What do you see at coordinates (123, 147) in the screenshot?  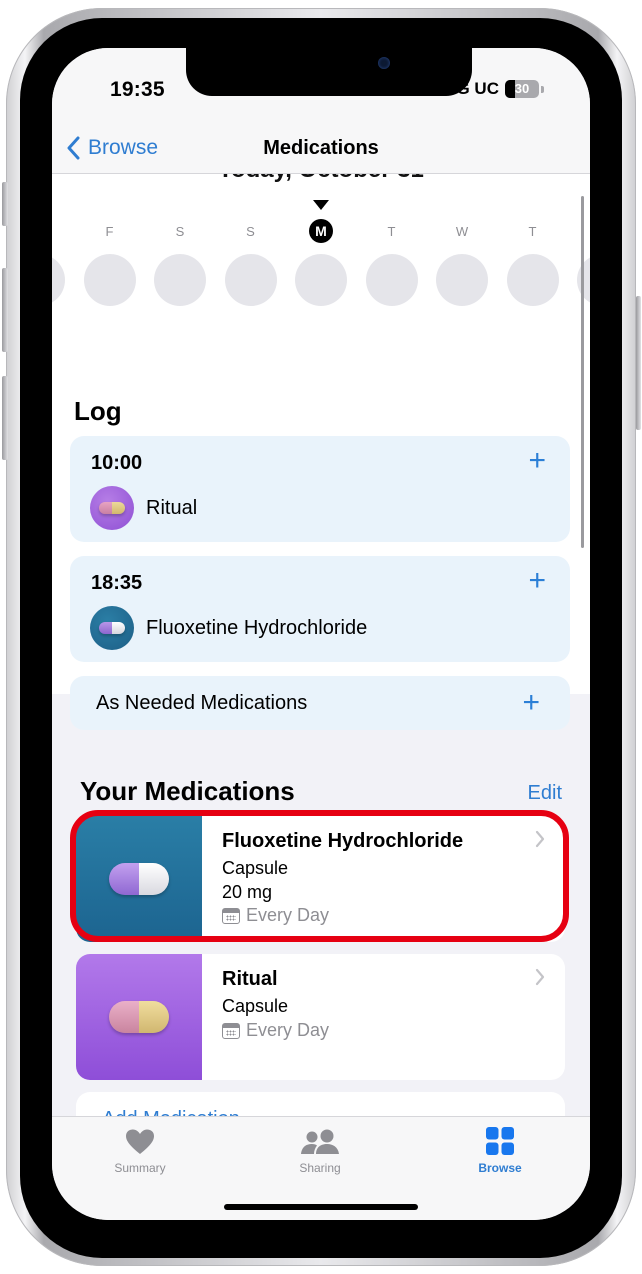 I see `back-label: Browse` at bounding box center [123, 147].